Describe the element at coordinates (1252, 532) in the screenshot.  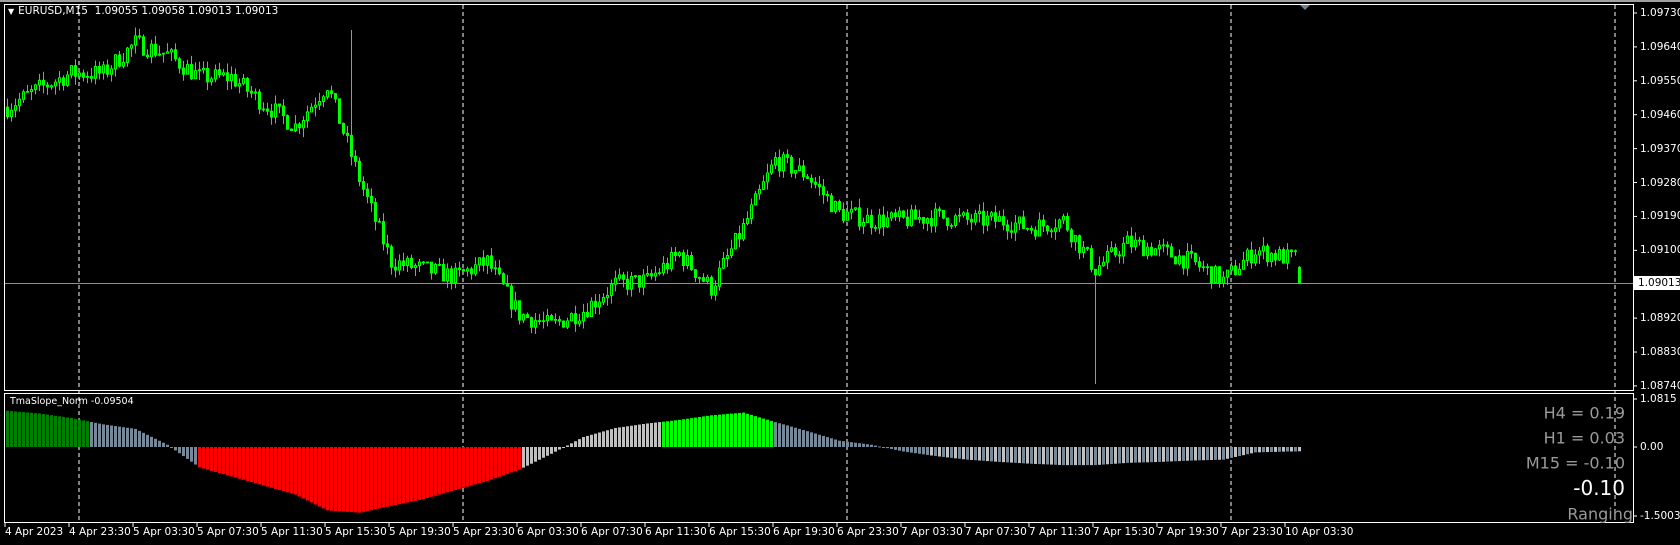
I see `time-tick-label: 7 Apr 23:30` at that location.